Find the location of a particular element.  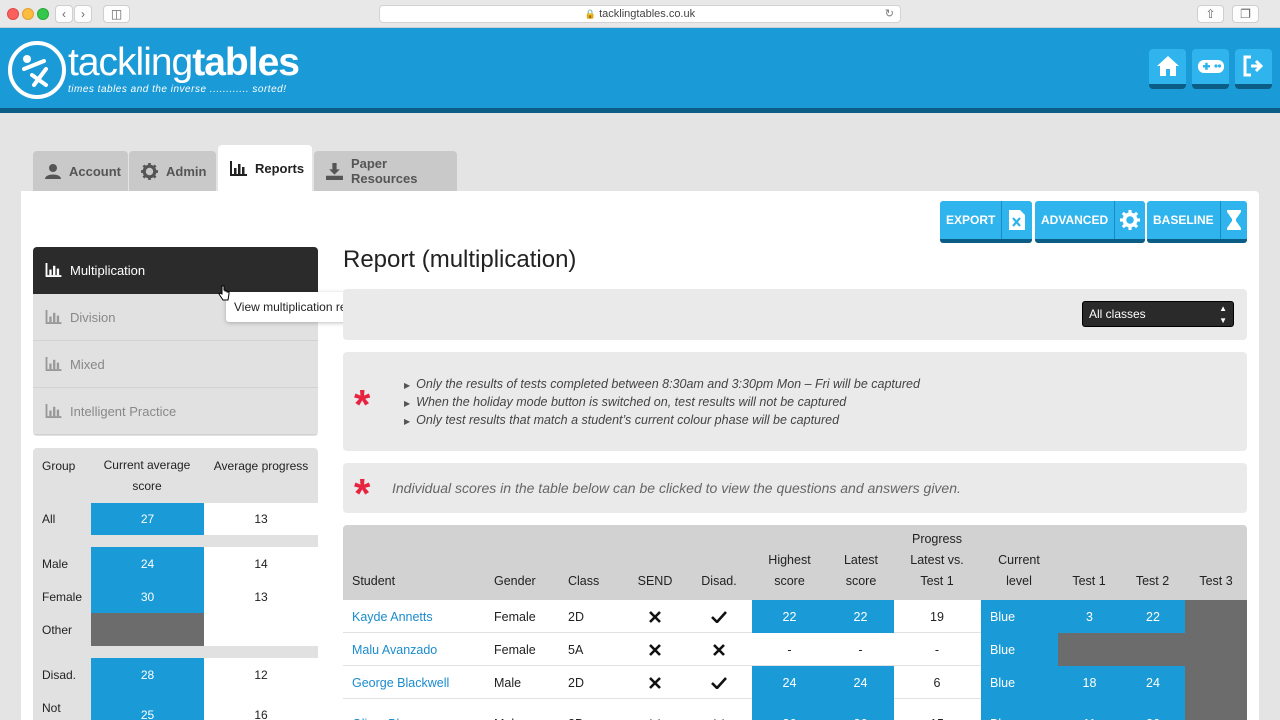

share-button: ⇧ is located at coordinates (1210, 14).